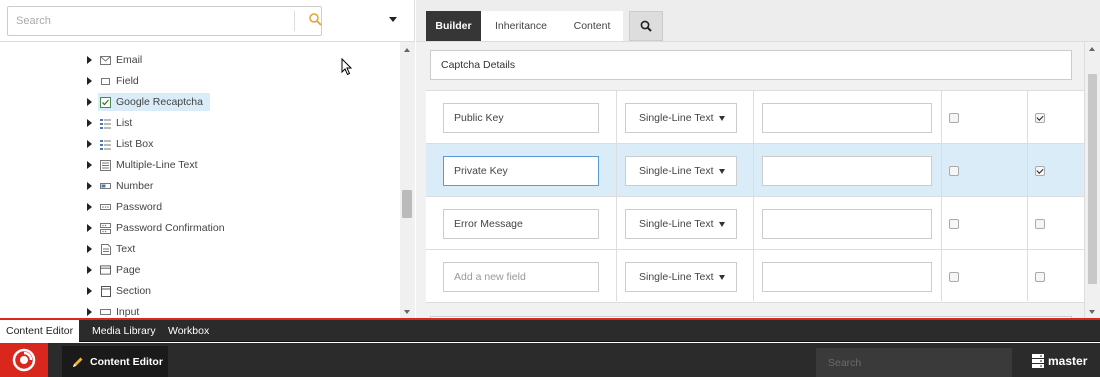 This screenshot has width=1100, height=377. I want to click on tab-media-library: Media Library, so click(124, 331).